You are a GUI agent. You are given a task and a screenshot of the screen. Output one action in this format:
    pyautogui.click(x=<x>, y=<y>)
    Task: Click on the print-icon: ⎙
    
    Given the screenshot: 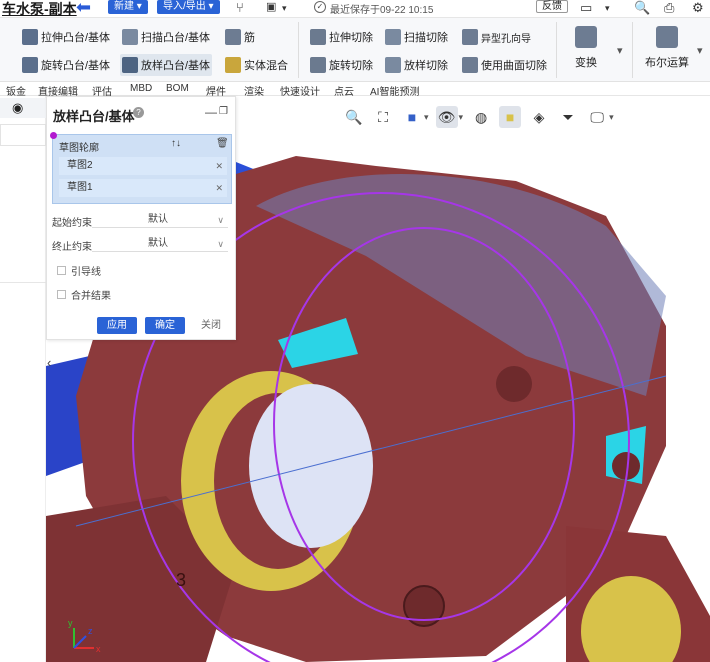 What is the action you would take?
    pyautogui.click(x=669, y=8)
    